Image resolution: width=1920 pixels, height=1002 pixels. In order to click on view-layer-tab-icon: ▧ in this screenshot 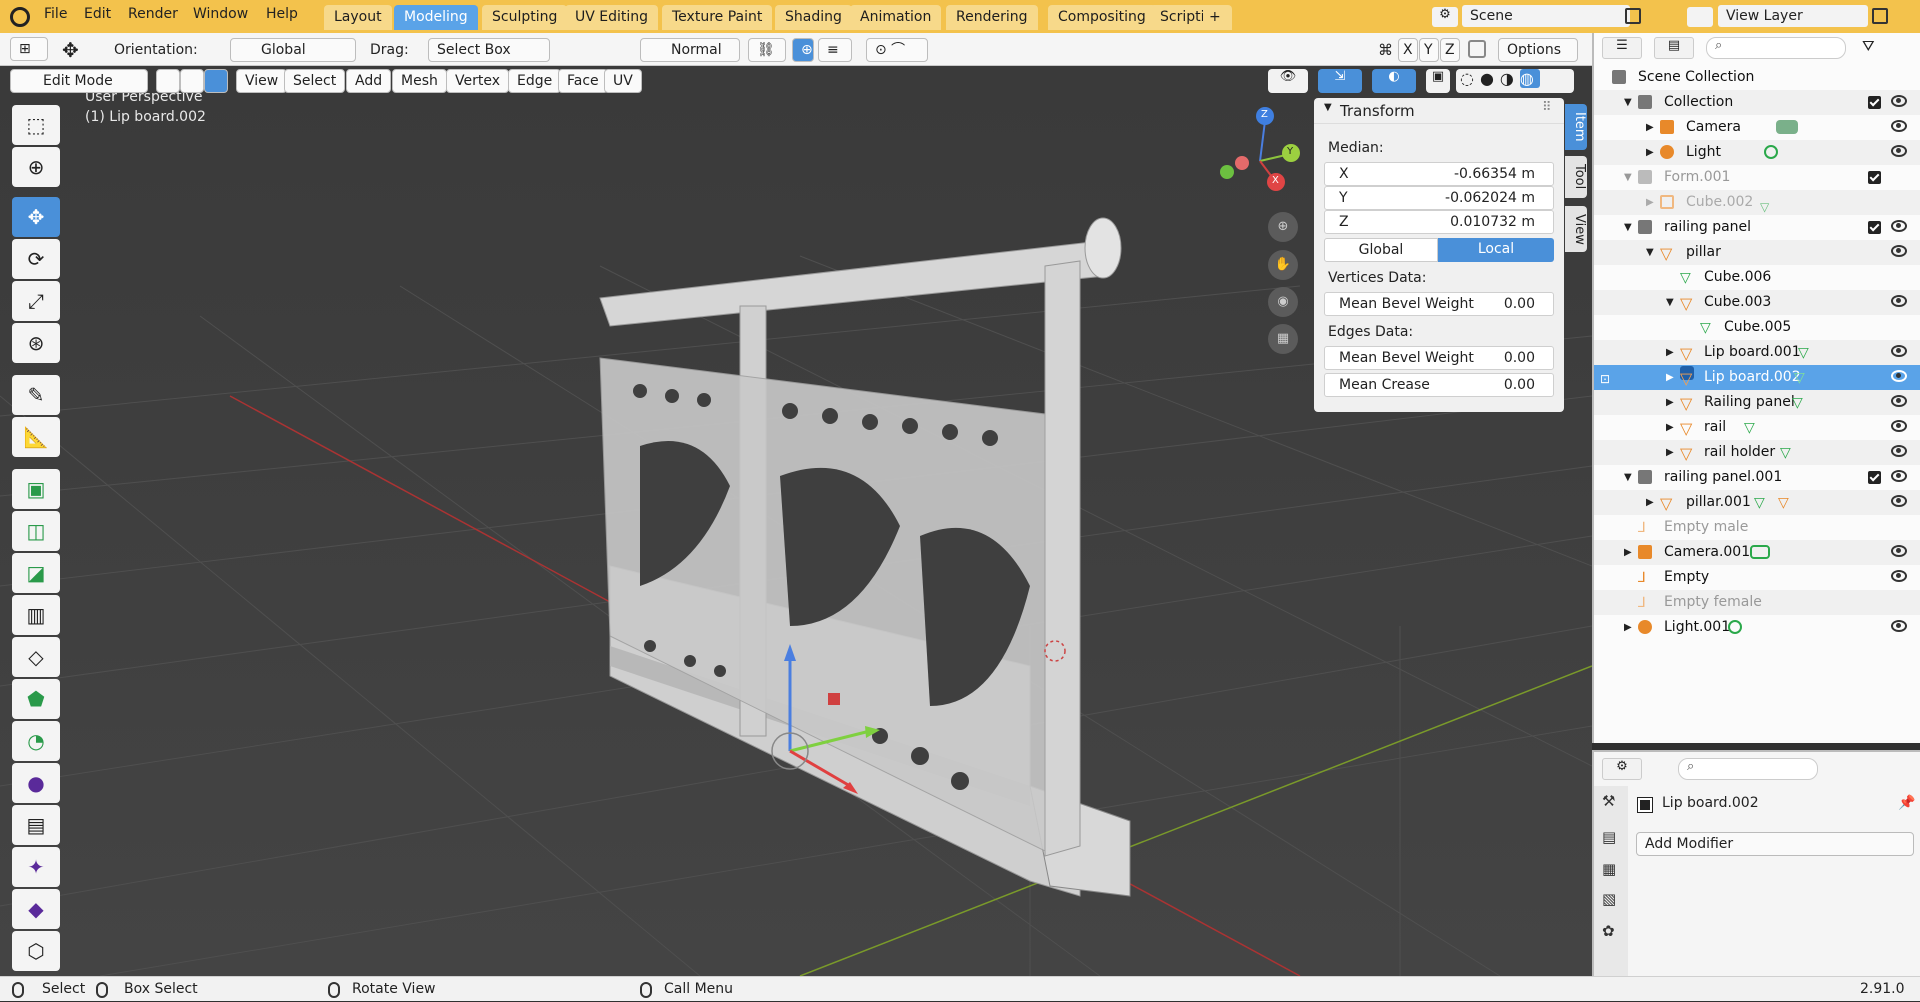, I will do `click(1609, 899)`.